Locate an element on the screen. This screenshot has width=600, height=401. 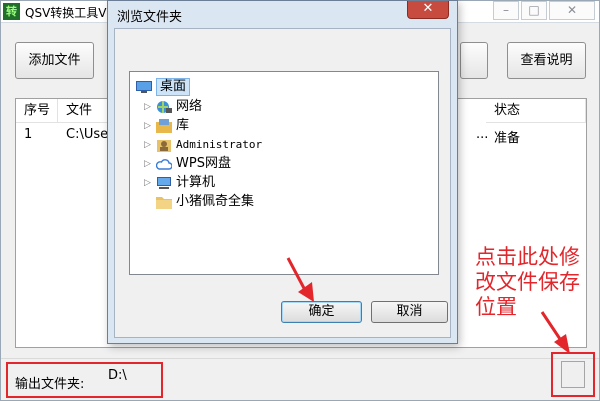
tree-item-label: 网络 is located at coordinates (189, 106).